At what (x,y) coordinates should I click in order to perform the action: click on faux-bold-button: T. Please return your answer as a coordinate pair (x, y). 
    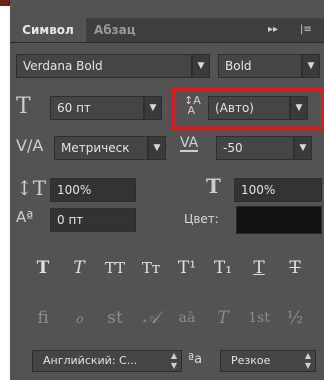
    Looking at the image, I should click on (43, 268).